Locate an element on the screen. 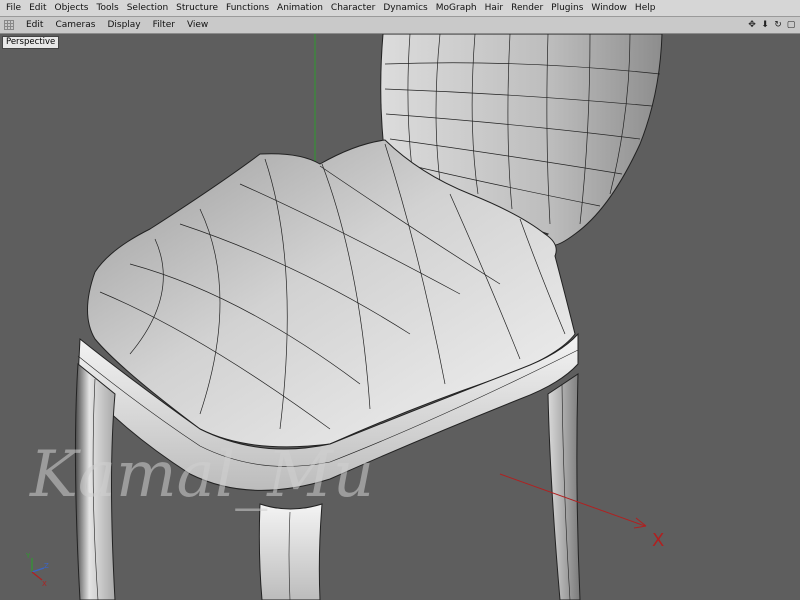 The height and width of the screenshot is (600, 800). menu-window: Window is located at coordinates (609, 8).